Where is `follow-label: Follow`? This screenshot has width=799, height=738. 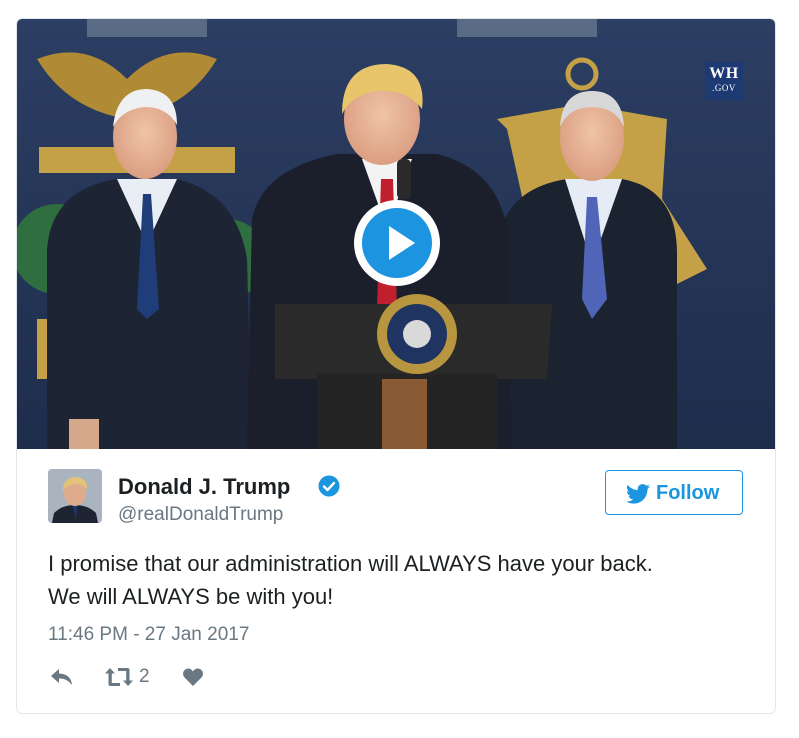 follow-label: Follow is located at coordinates (688, 493).